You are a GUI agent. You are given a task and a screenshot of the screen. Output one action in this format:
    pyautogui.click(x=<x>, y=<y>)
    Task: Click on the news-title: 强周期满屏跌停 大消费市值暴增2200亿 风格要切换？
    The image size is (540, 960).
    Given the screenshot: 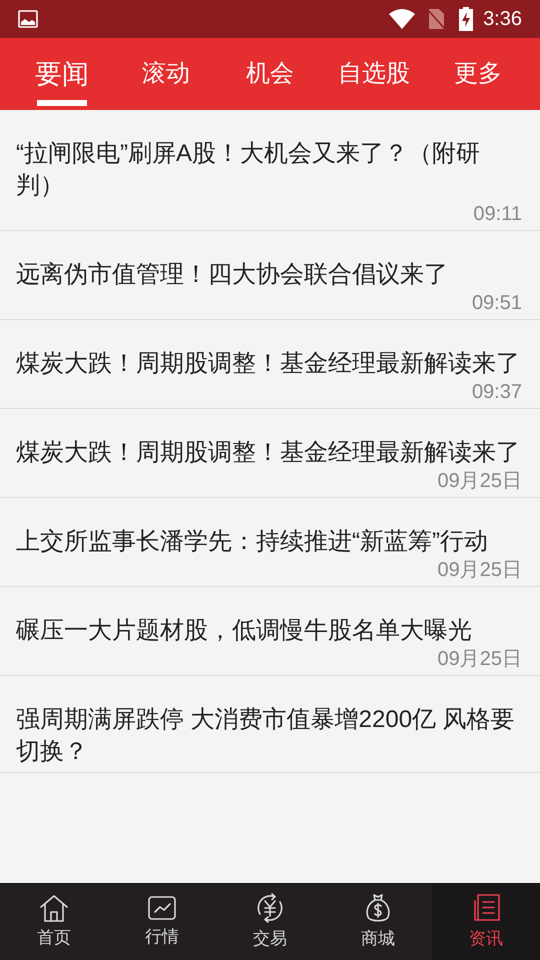 What is the action you would take?
    pyautogui.click(x=266, y=736)
    